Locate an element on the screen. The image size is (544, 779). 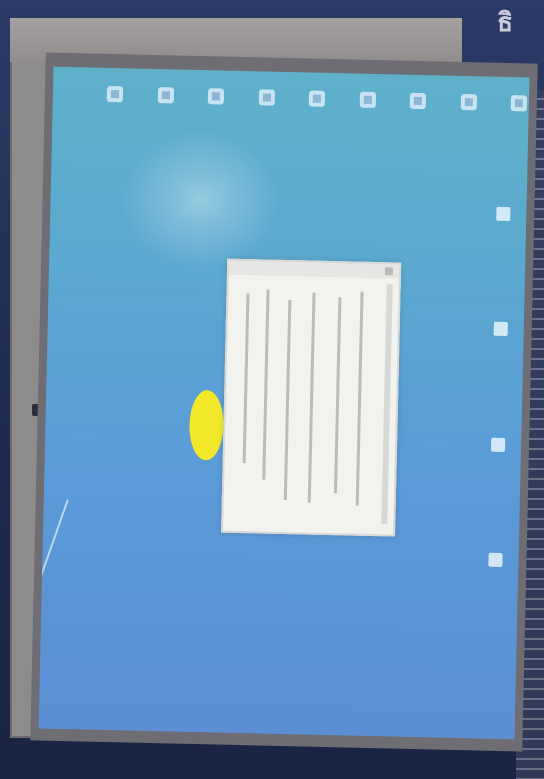
yellow-shape is located at coordinates (206, 425).